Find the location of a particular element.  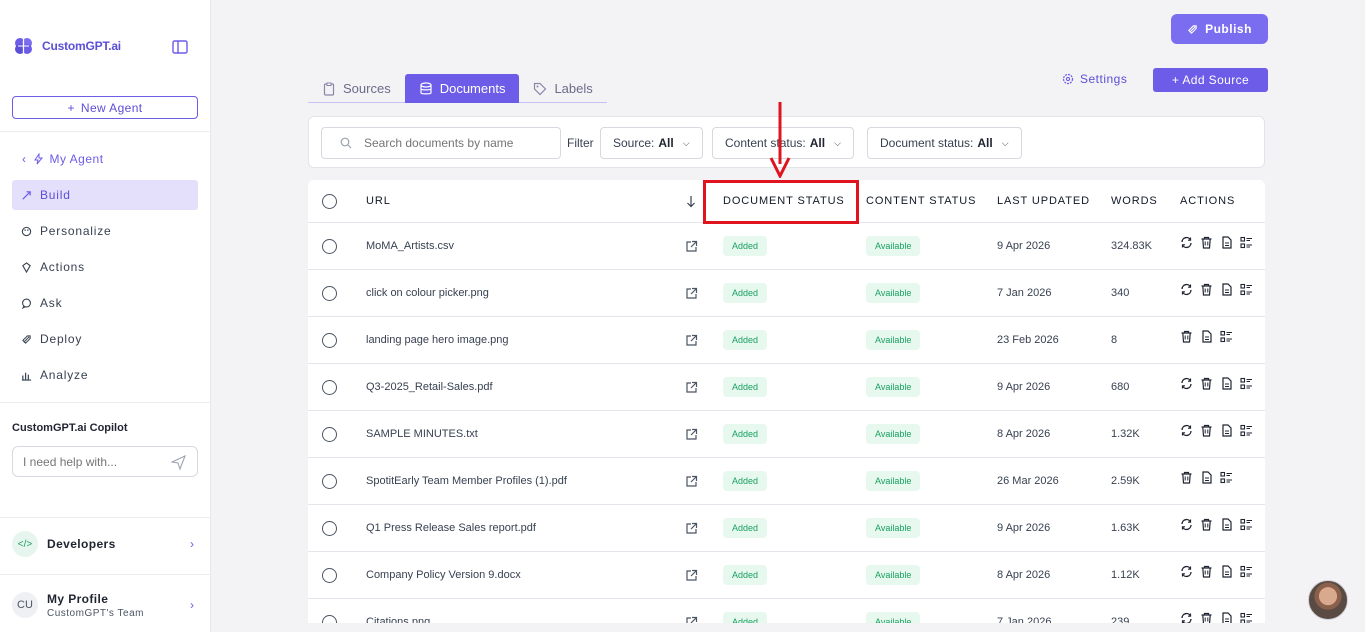

document-name: Citations.png is located at coordinates (398, 619).